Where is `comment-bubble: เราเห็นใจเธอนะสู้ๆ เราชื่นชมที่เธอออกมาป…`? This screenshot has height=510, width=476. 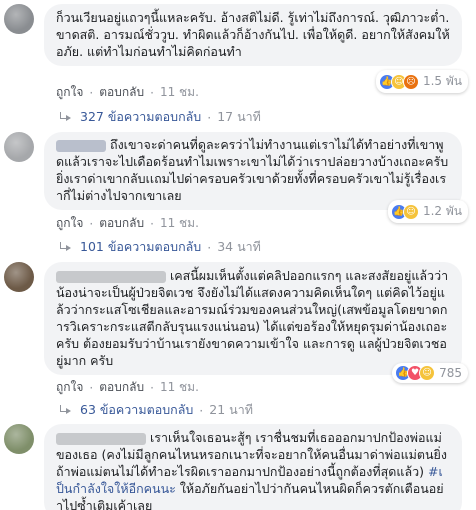
comment-bubble: เราเห็นใจเธอนะสู้ๆ เราชื่นชมที่เธอออกมาป… is located at coordinates (253, 467).